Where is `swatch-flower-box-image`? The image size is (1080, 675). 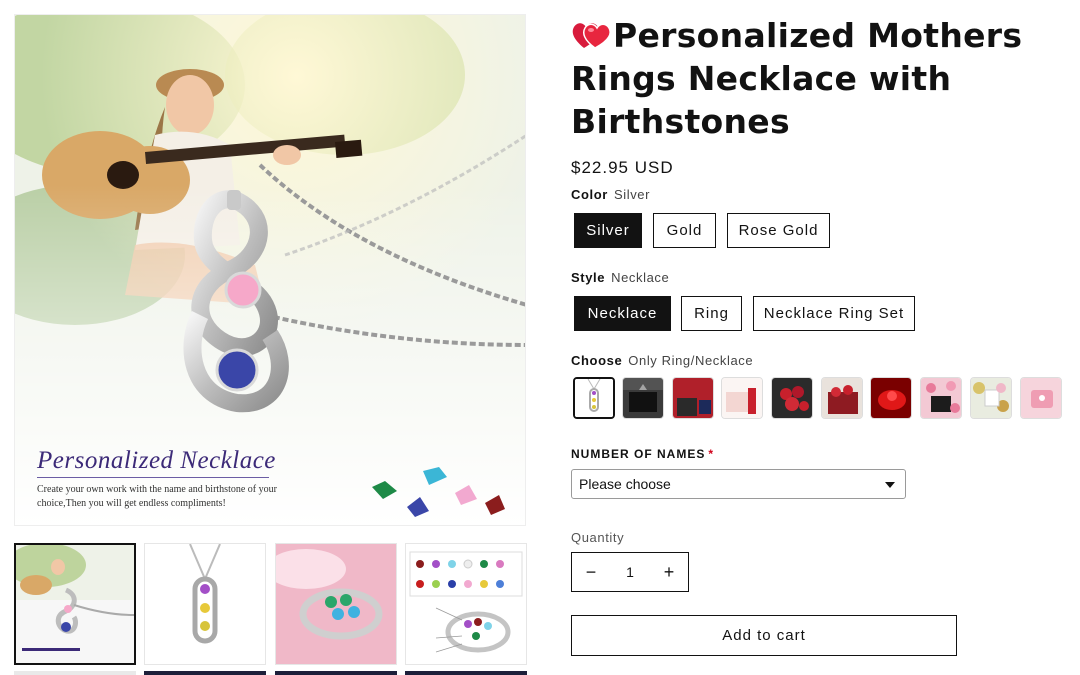 swatch-flower-box-image is located at coordinates (842, 398).